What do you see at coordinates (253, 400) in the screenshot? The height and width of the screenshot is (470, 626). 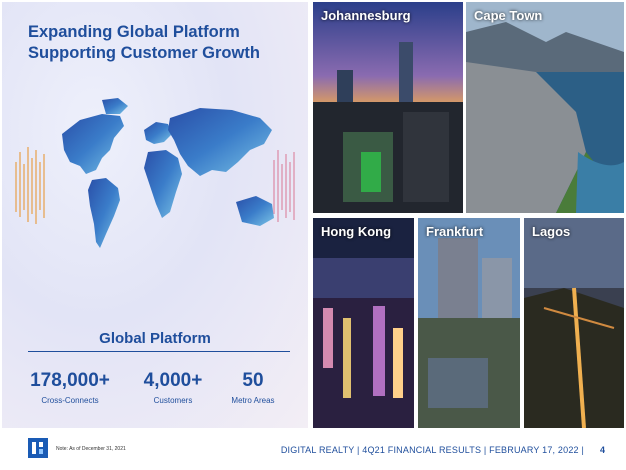 I see `stat-label: Metro Areas` at bounding box center [253, 400].